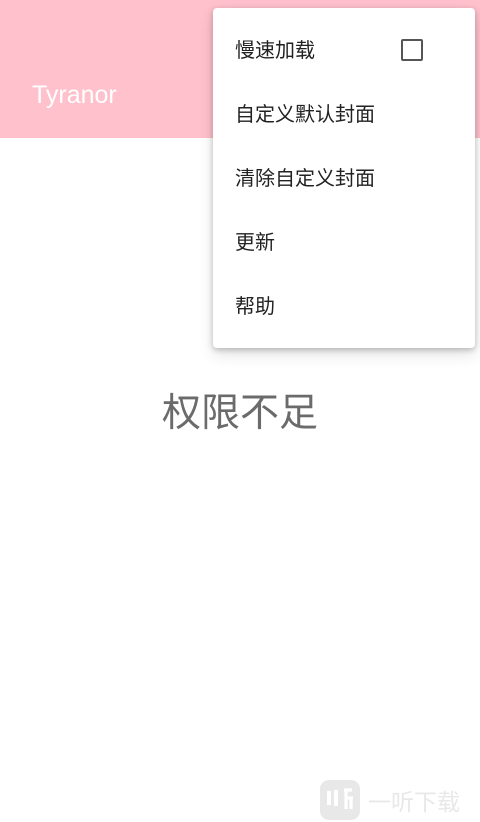 This screenshot has width=480, height=822. Describe the element at coordinates (239, 413) in the screenshot. I see `permission-denied-message: 权限不足` at that location.